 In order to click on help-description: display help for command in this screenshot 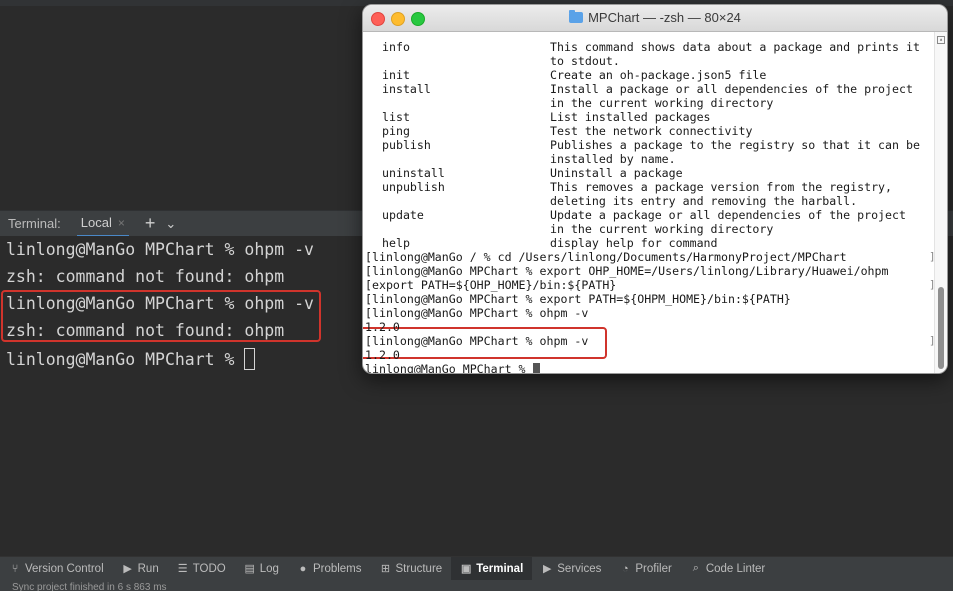, I will do `click(634, 243)`.